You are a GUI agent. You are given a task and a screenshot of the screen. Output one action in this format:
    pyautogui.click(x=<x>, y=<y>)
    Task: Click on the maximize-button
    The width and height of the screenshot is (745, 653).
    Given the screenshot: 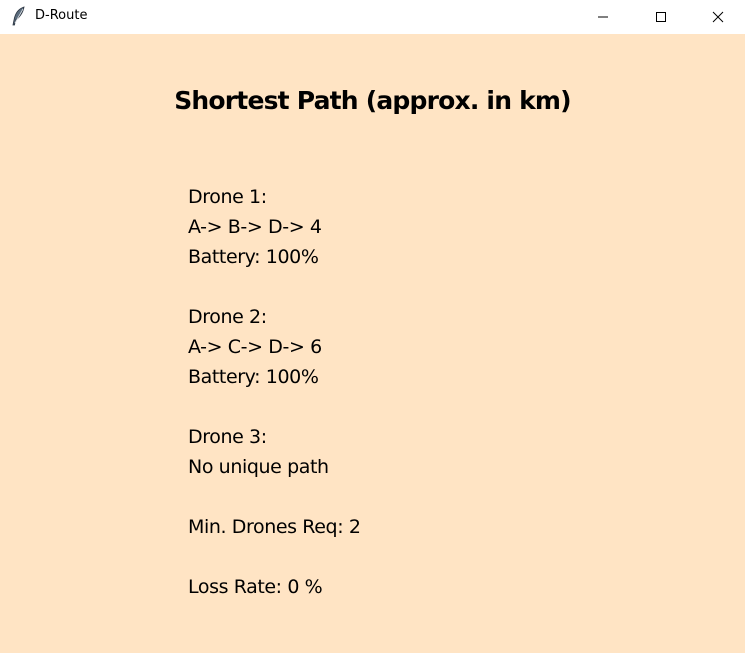 What is the action you would take?
    pyautogui.click(x=661, y=17)
    